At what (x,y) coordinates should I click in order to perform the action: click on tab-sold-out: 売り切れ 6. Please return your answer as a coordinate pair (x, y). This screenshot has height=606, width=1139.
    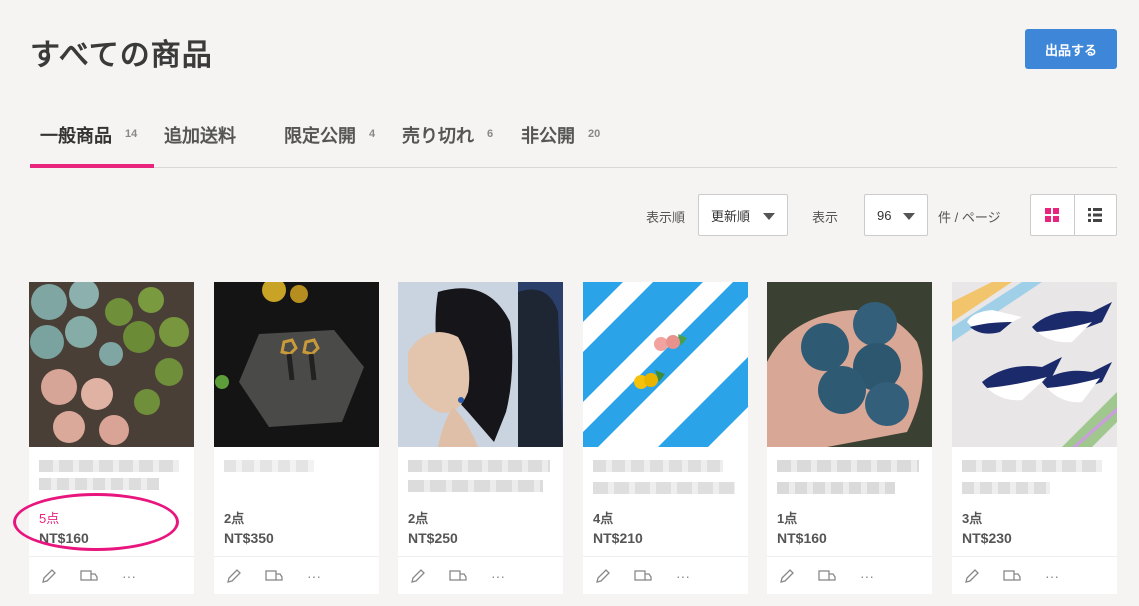
    Looking at the image, I should click on (447, 140).